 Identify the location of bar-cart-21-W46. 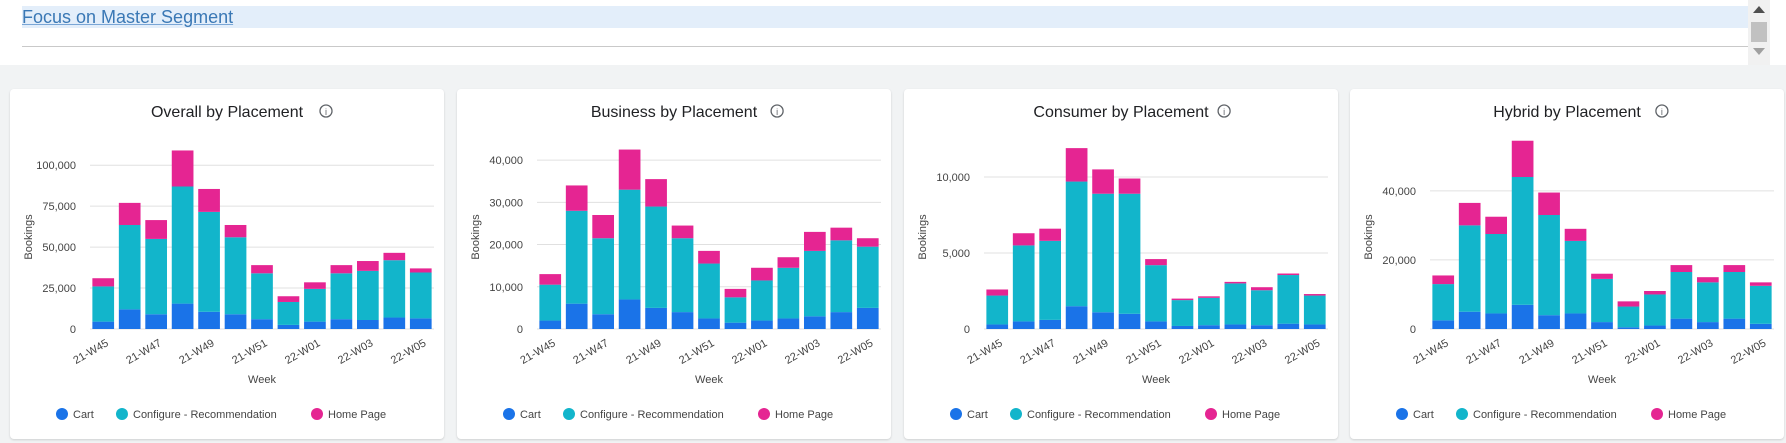
(1469, 320).